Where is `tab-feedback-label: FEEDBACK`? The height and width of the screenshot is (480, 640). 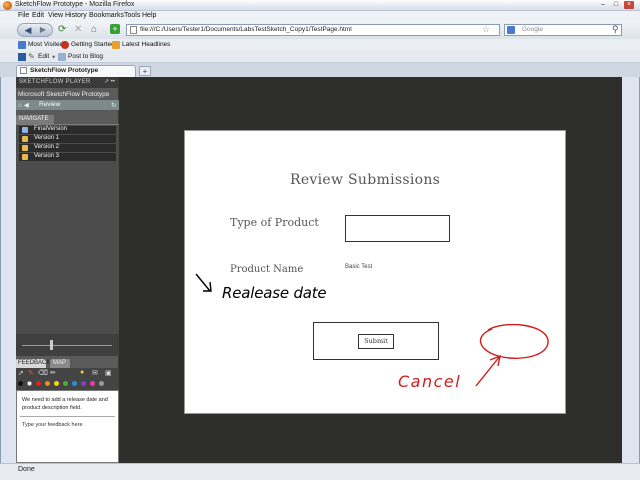 tab-feedback-label: FEEDBACK is located at coordinates (34, 363).